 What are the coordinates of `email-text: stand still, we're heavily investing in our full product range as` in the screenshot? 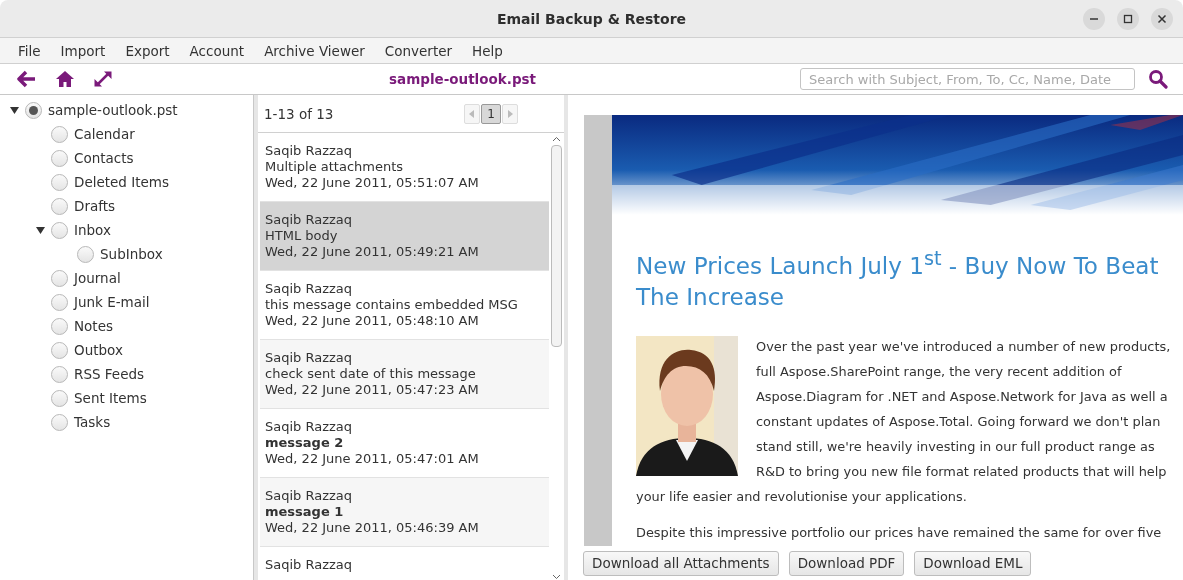 It's located at (956, 446).